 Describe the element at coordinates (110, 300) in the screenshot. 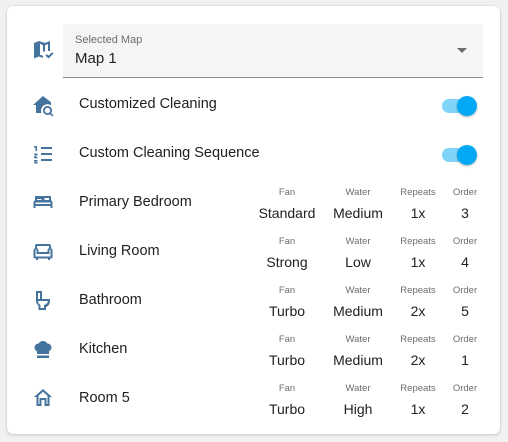

I see `room-name: Bathroom` at that location.